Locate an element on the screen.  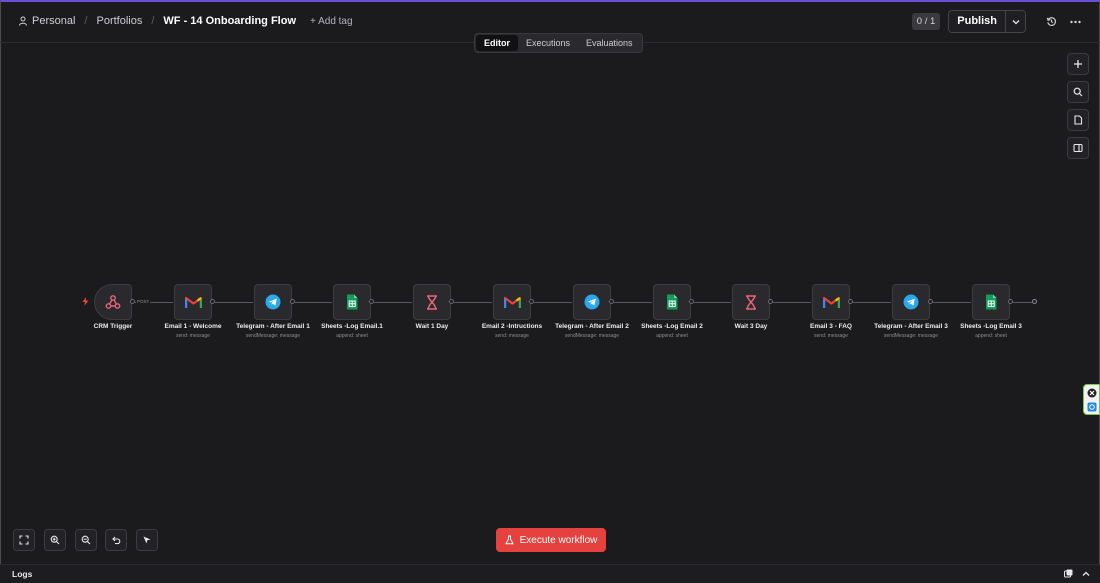
popout-icon is located at coordinates (1068, 573).